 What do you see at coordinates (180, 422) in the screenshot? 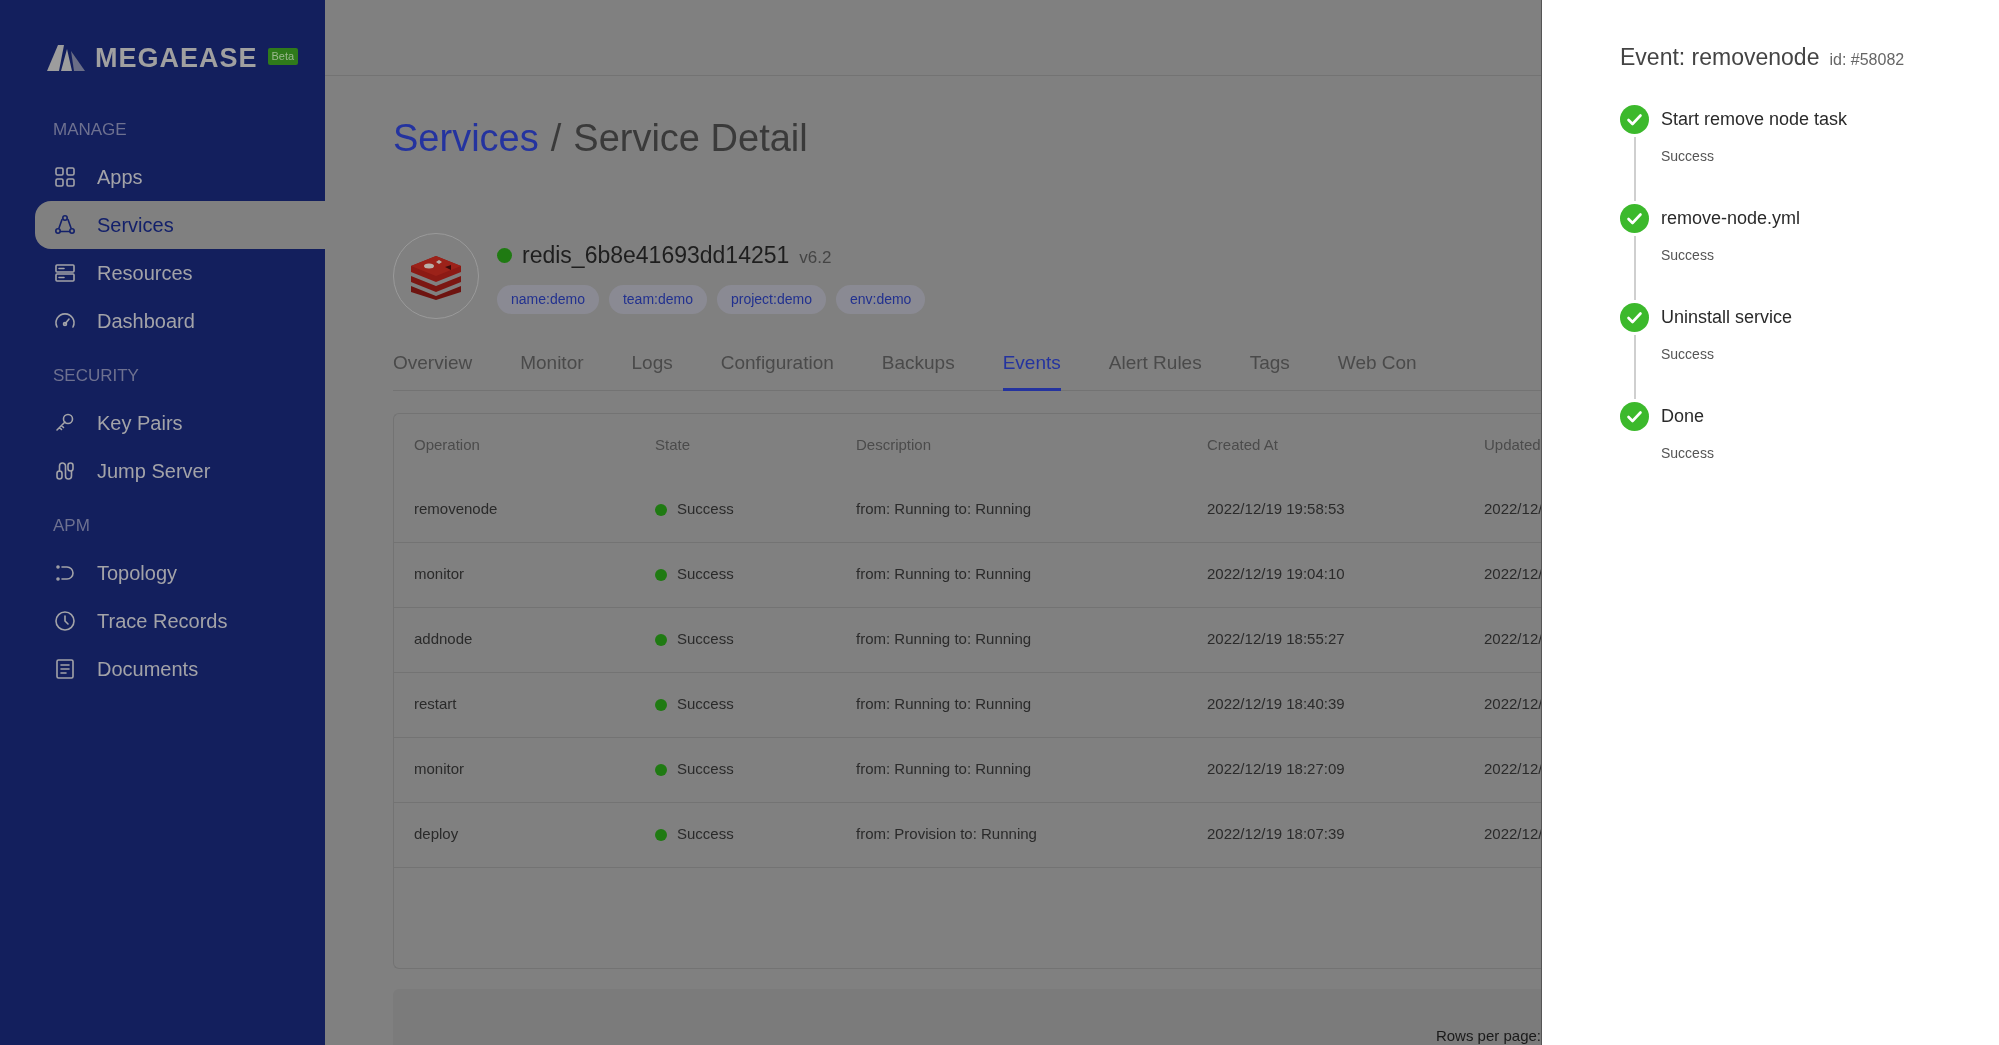
I see `sidebar-item: Key Pairs` at bounding box center [180, 422].